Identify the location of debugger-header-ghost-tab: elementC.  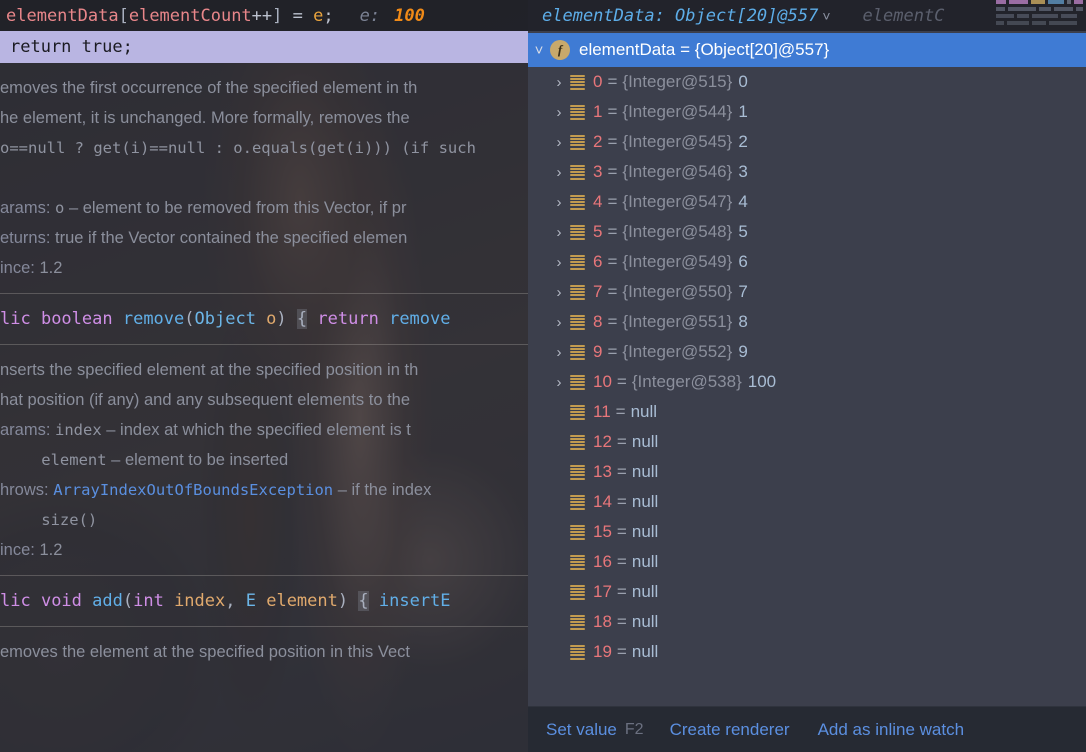
(904, 16).